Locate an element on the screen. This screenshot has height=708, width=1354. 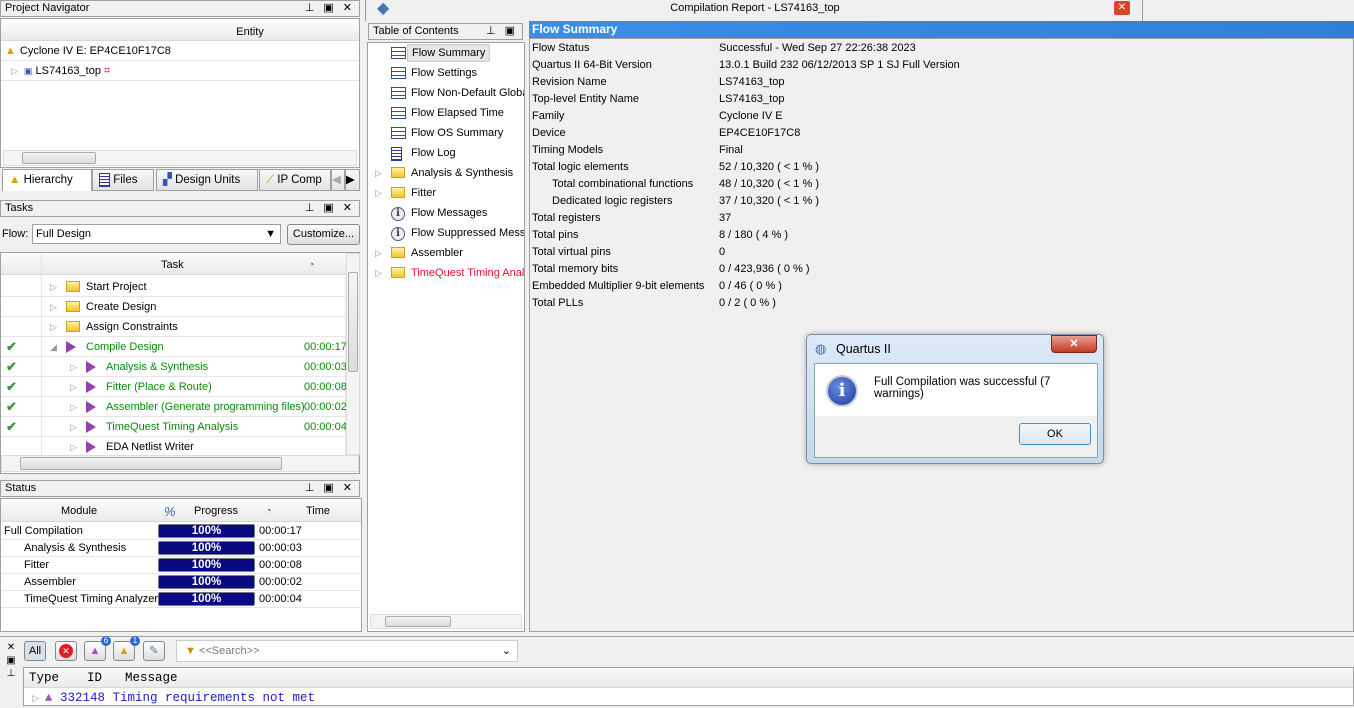
toc-item: Flow Elapsed Time is located at coordinates (446, 113).